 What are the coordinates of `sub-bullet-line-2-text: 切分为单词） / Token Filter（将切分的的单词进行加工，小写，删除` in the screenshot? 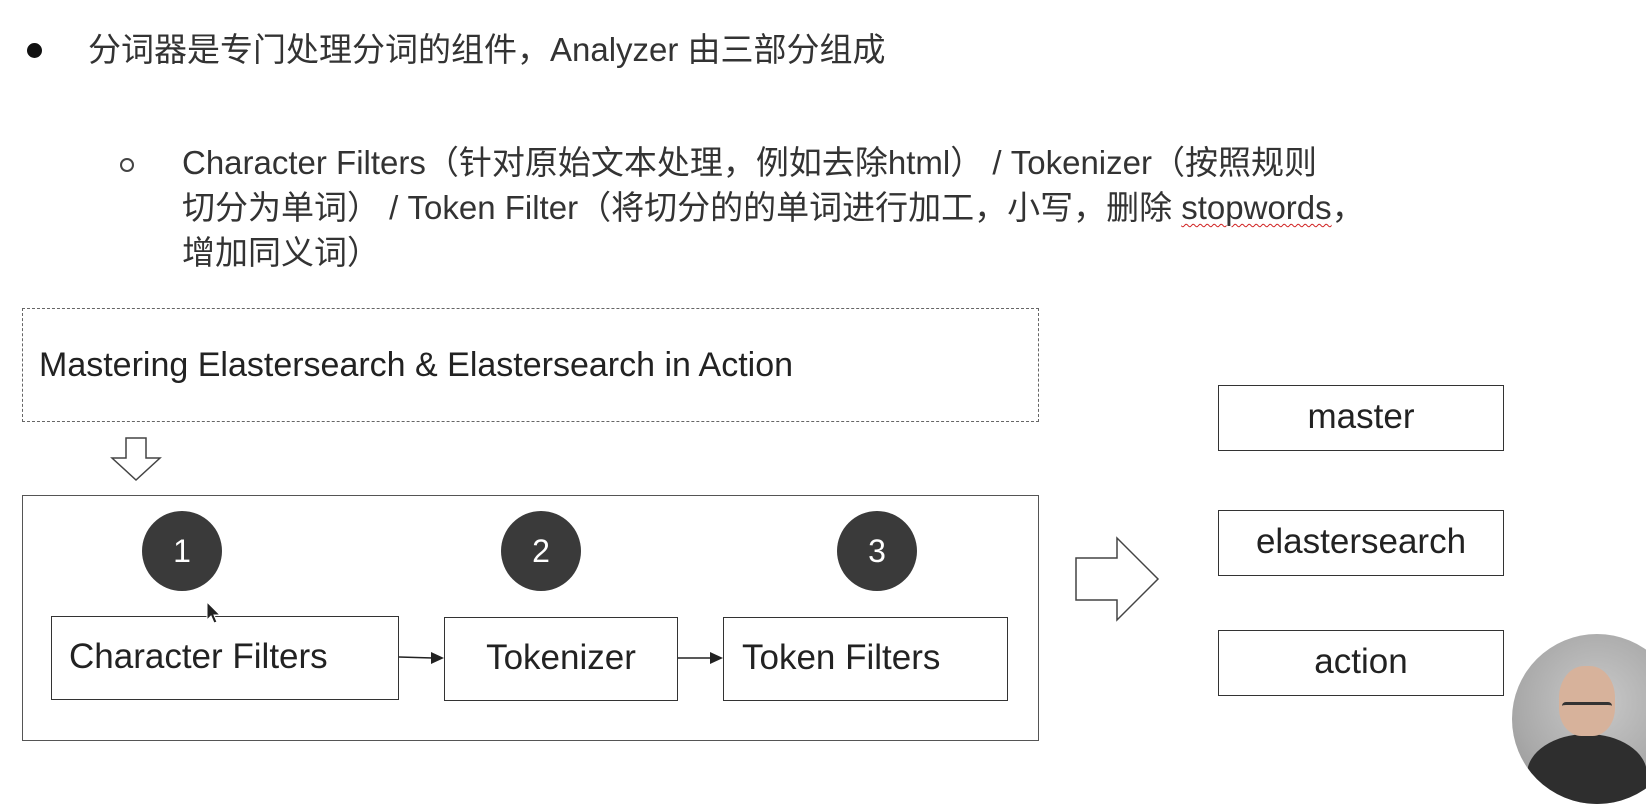 It's located at (682, 207).